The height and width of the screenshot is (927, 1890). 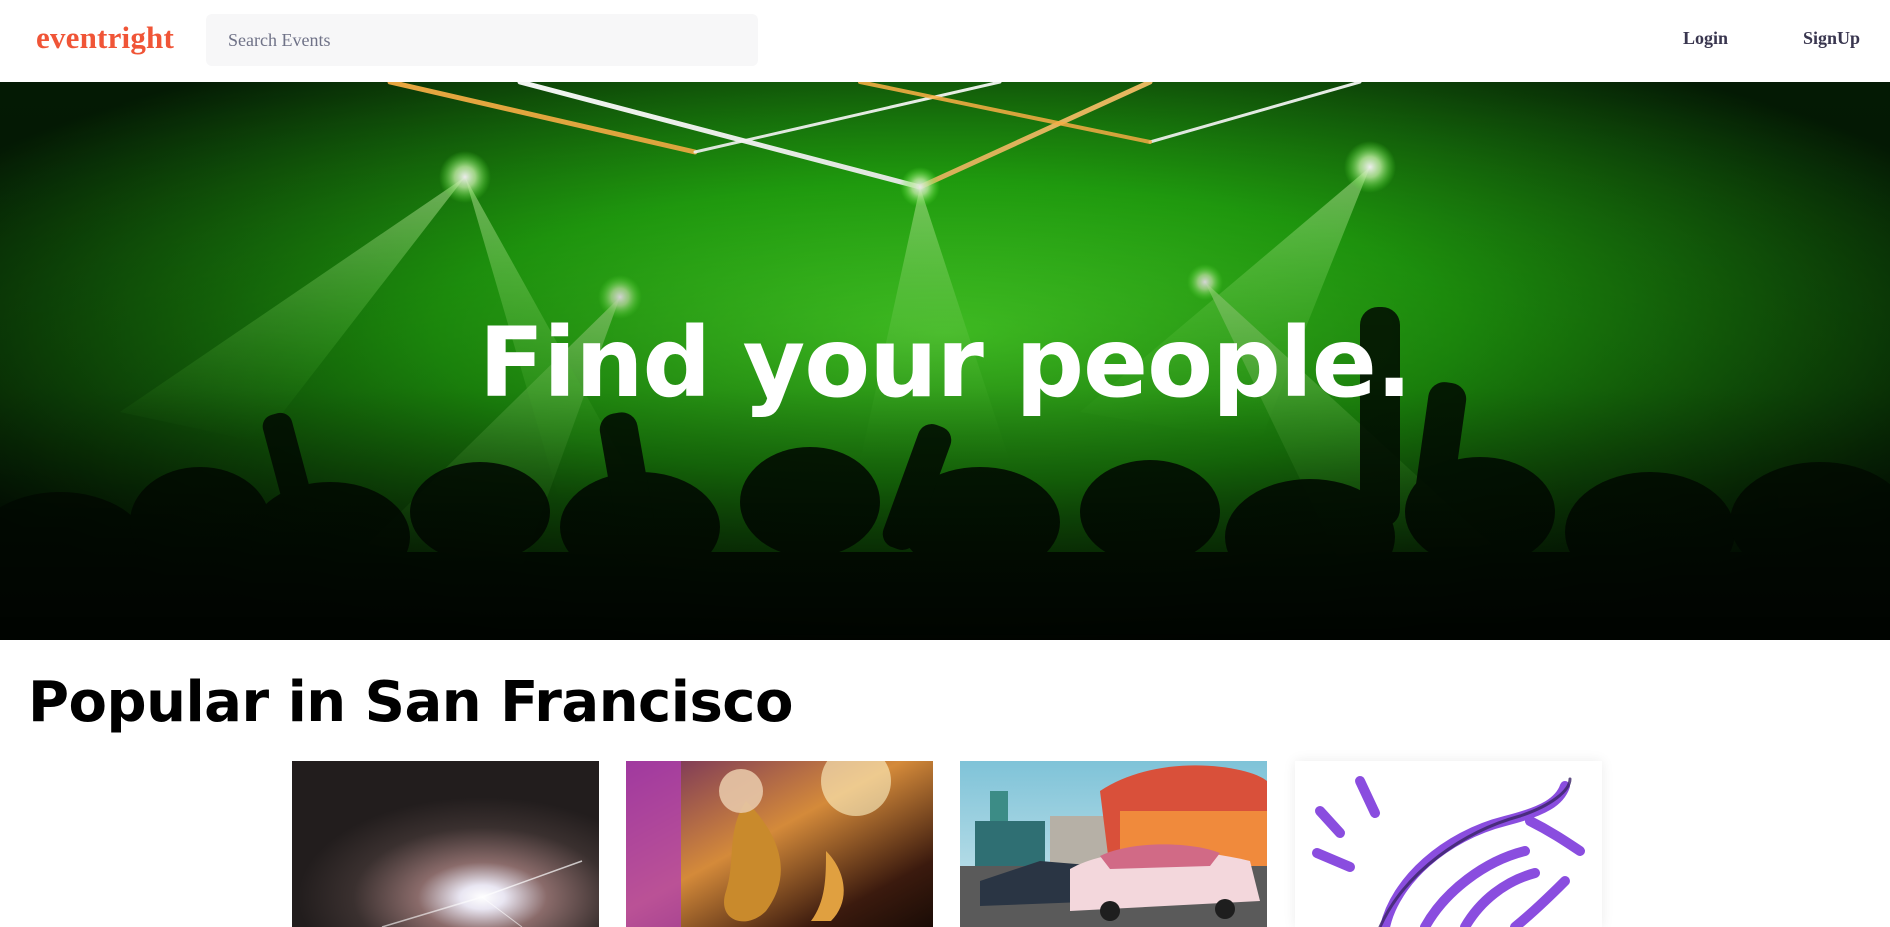 What do you see at coordinates (105, 38) in the screenshot?
I see `brand-logo: eventright` at bounding box center [105, 38].